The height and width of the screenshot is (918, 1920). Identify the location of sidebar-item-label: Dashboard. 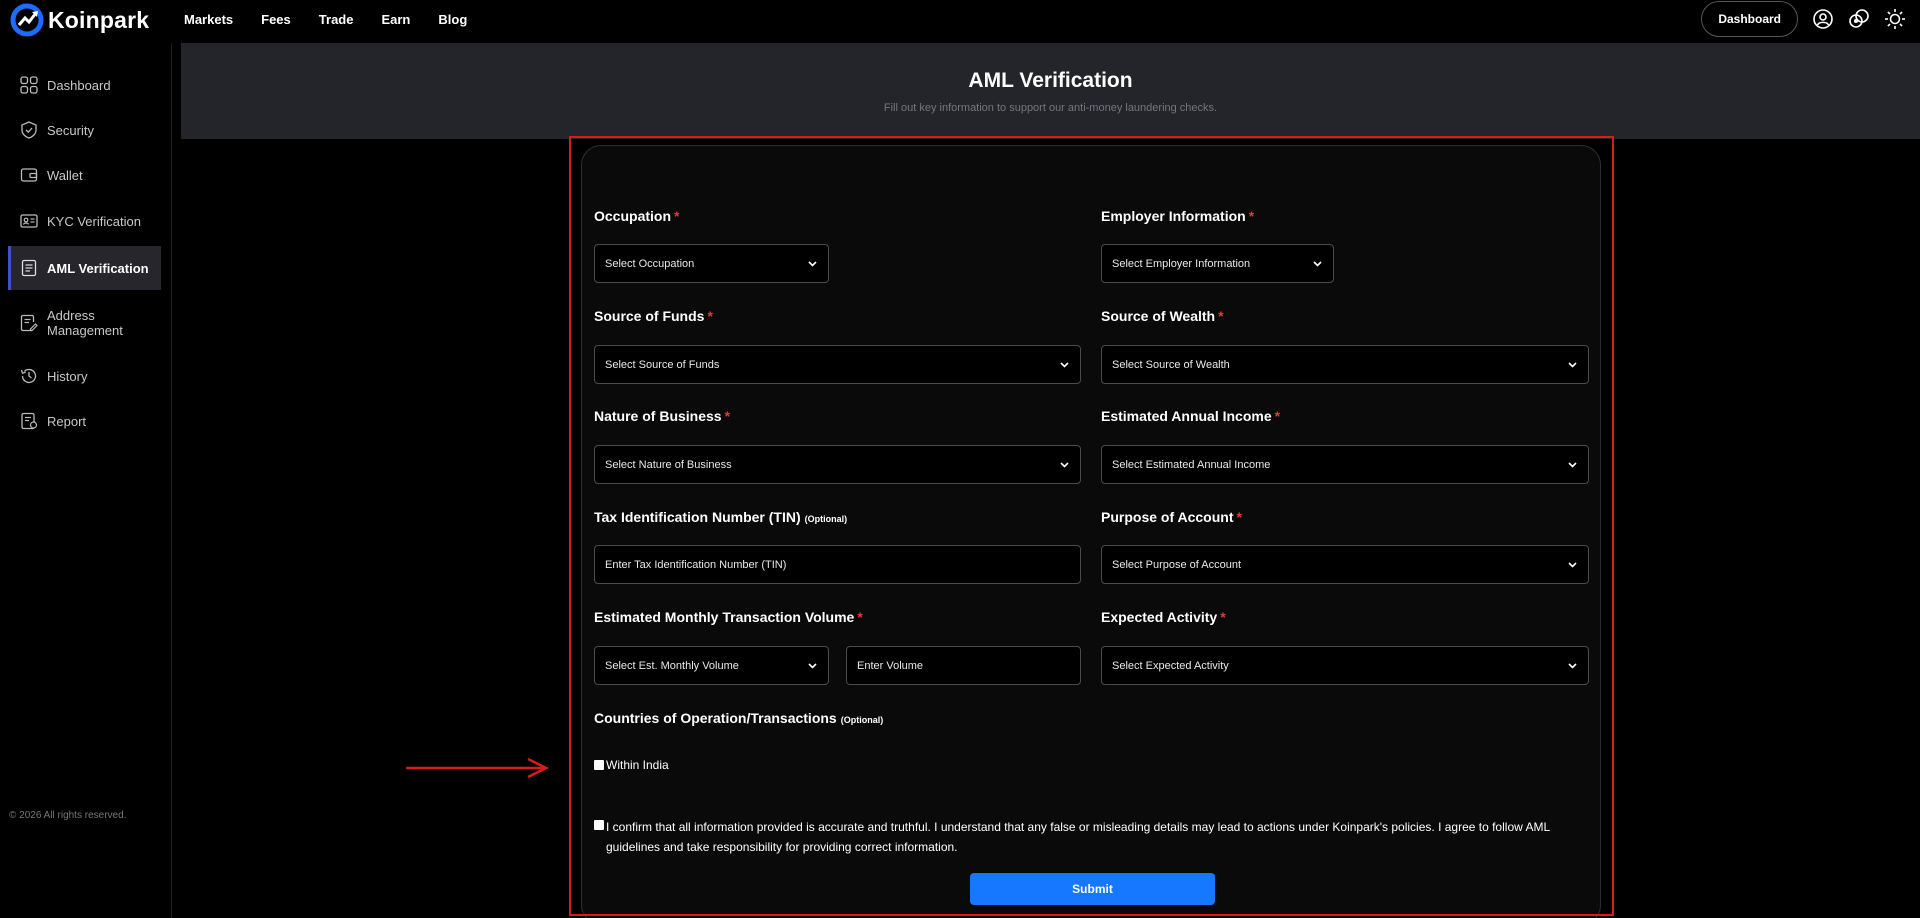
(79, 85).